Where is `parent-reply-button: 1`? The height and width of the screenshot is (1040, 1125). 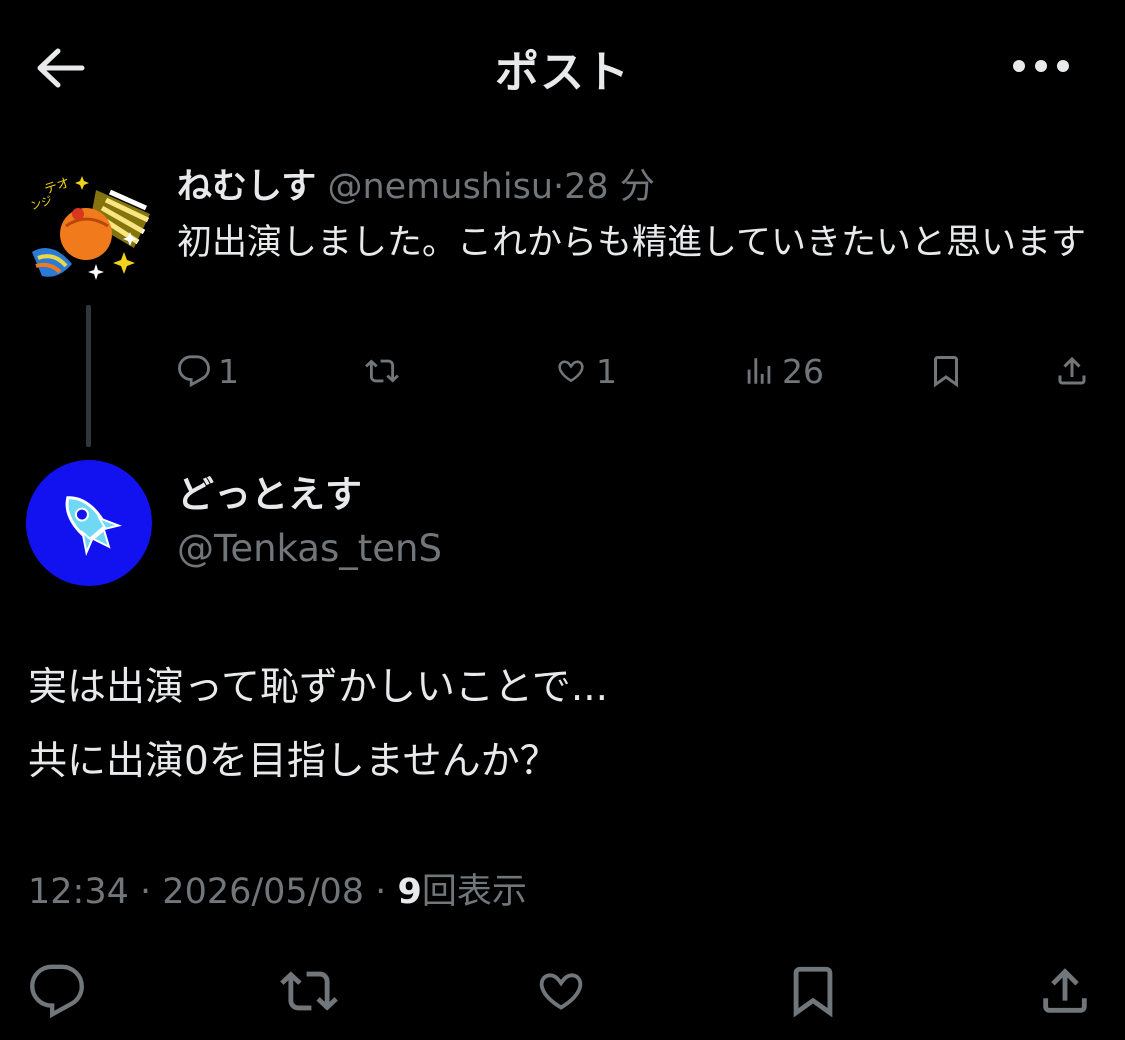 parent-reply-button: 1 is located at coordinates (207, 371).